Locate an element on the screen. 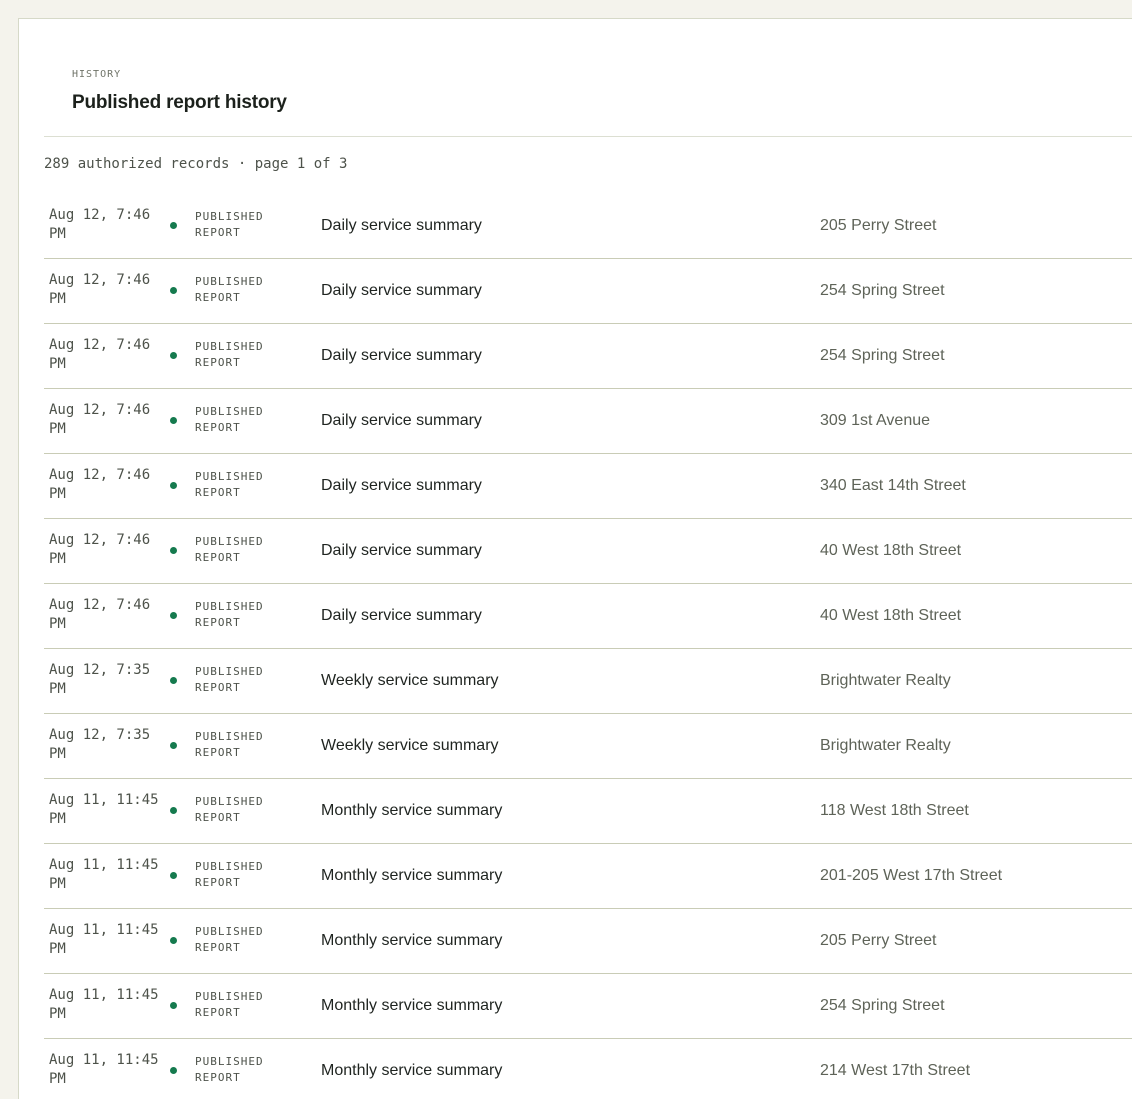 The width and height of the screenshot is (1132, 1099). report-location: 340 East 14th Street is located at coordinates (893, 485).